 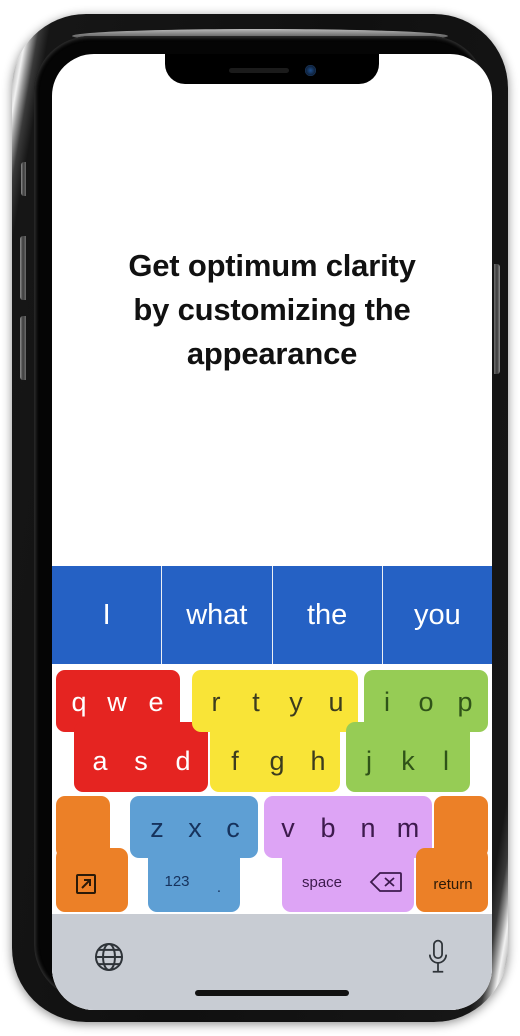 I want to click on speaker-grille-icon, so click(x=258, y=70).